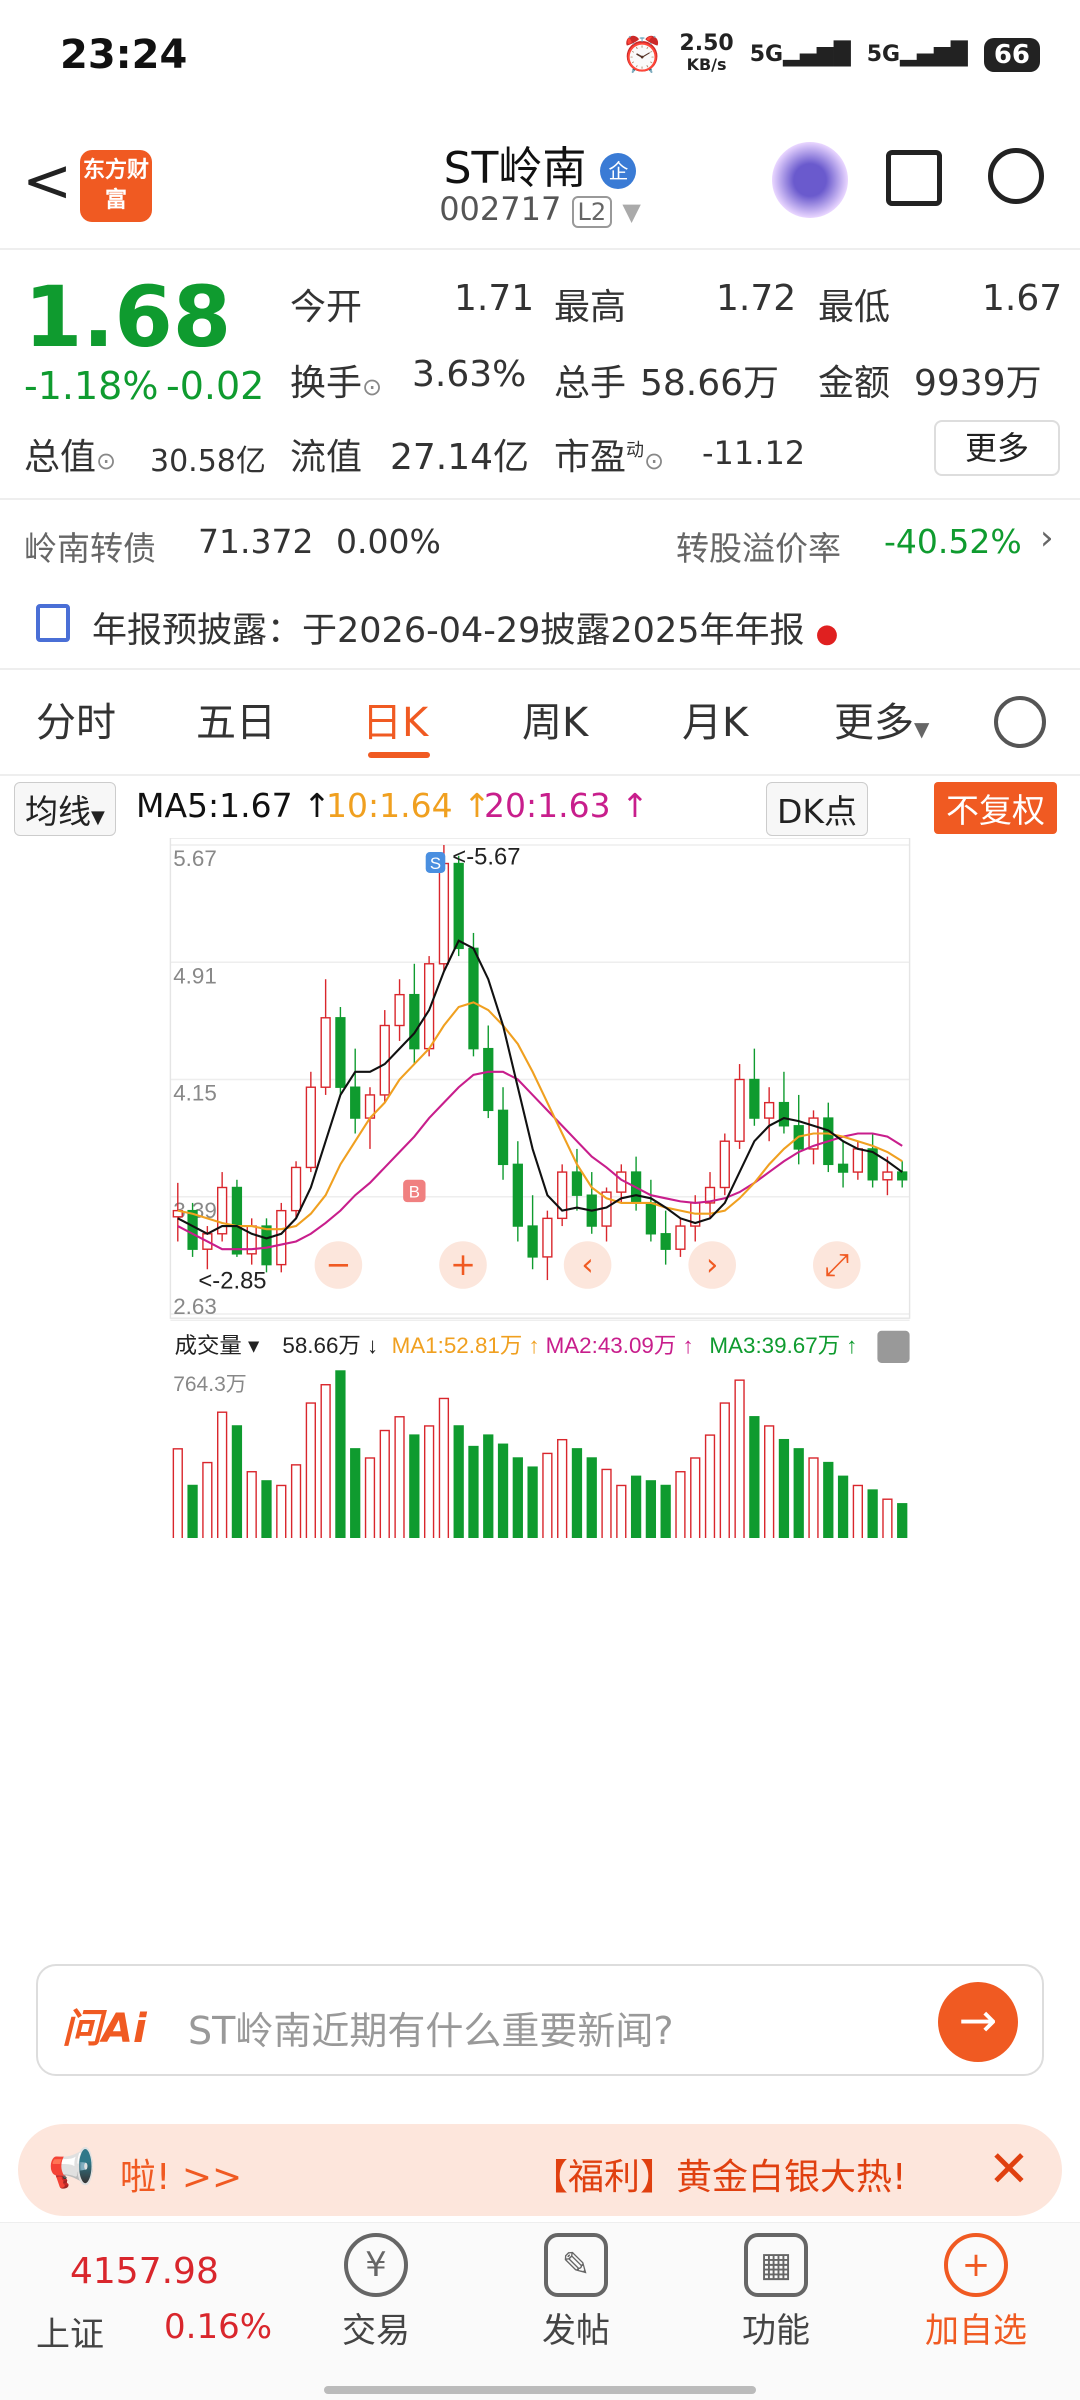 This screenshot has height=2400, width=1080. Describe the element at coordinates (431, 2031) in the screenshot. I see `ai-placeholder: ST岭南近期有什么重要新闻?` at that location.